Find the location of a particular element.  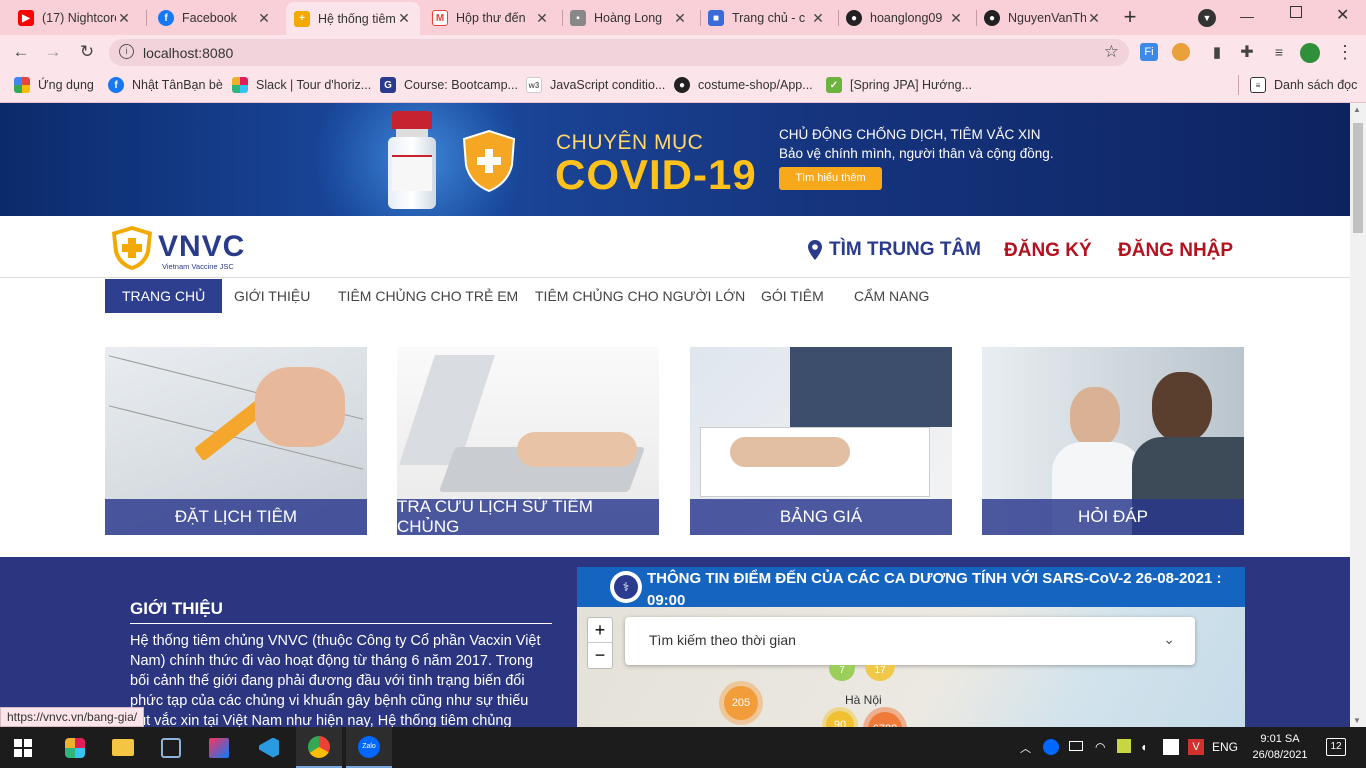

gmail-icon: M is located at coordinates (440, 18).